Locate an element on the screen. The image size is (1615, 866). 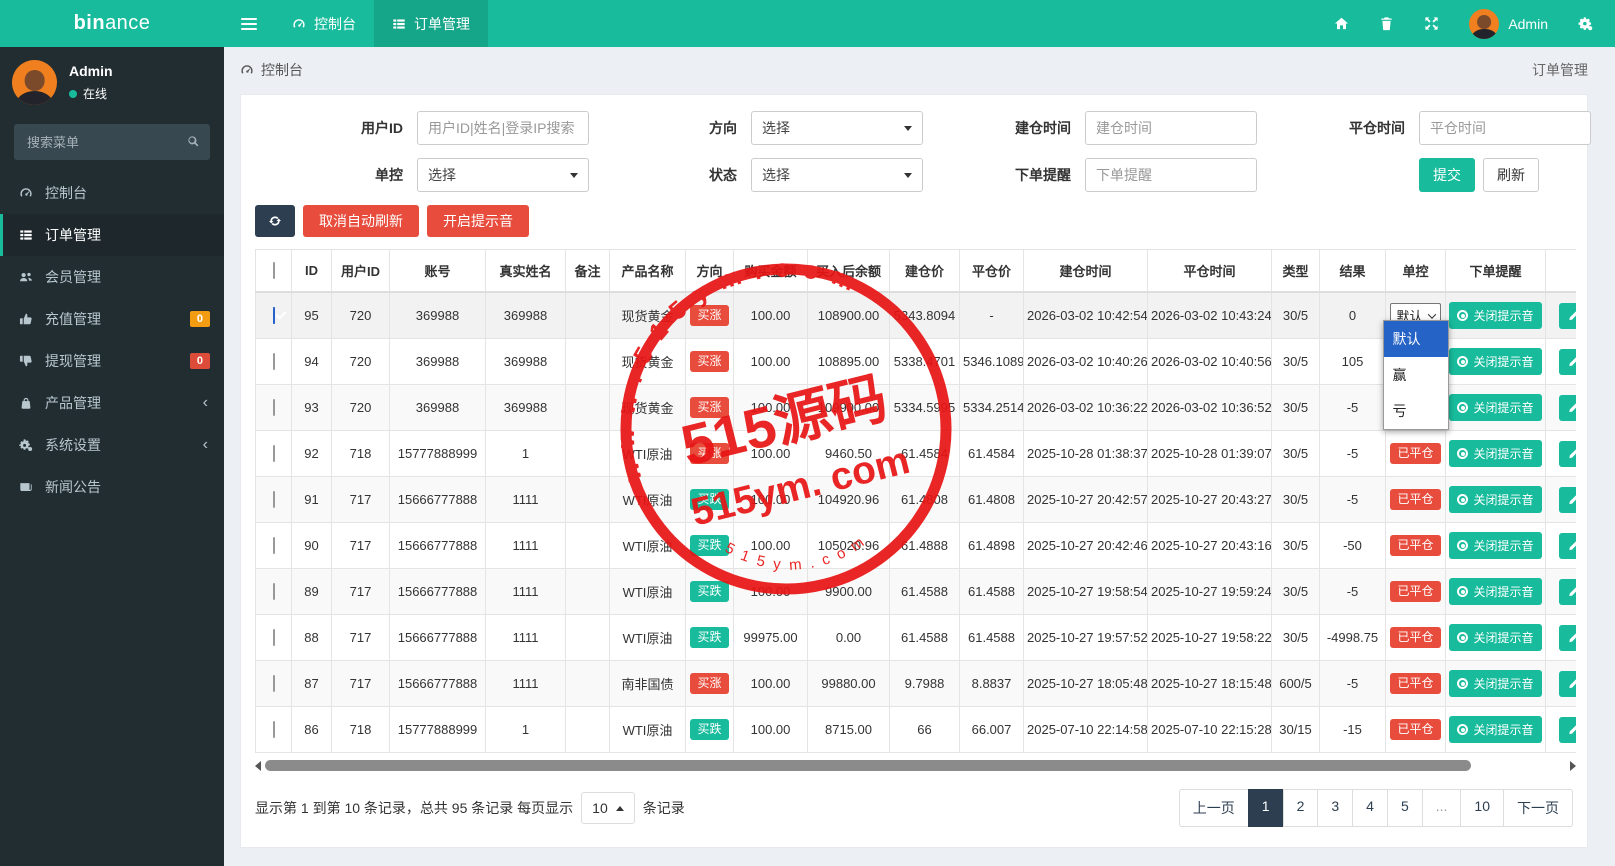
filter-select-方向: 选择 is located at coordinates (837, 128).